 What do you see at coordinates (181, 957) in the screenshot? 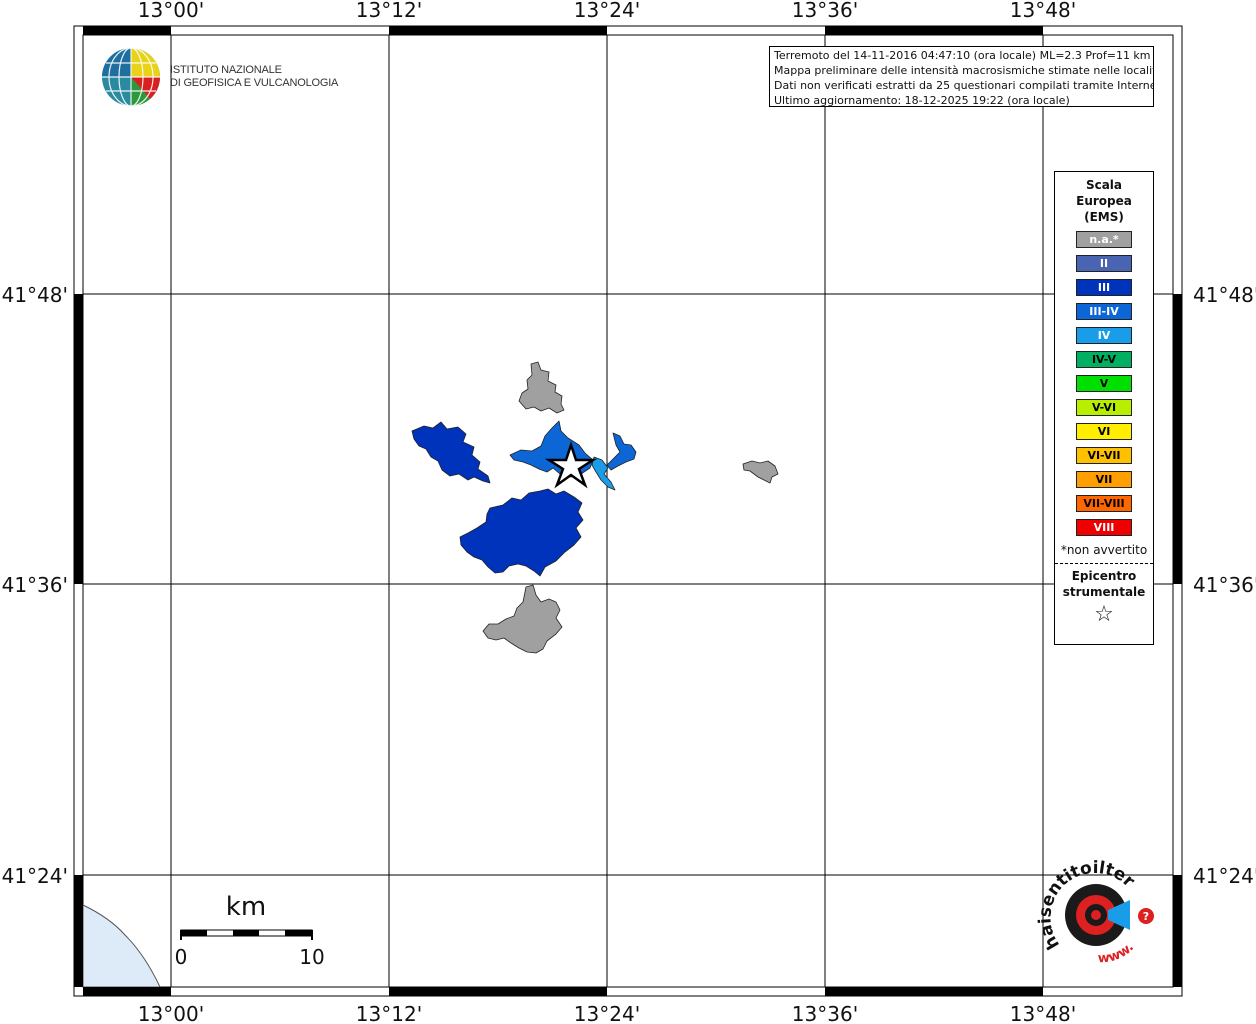
I see `scale-bar-start: 0` at bounding box center [181, 957].